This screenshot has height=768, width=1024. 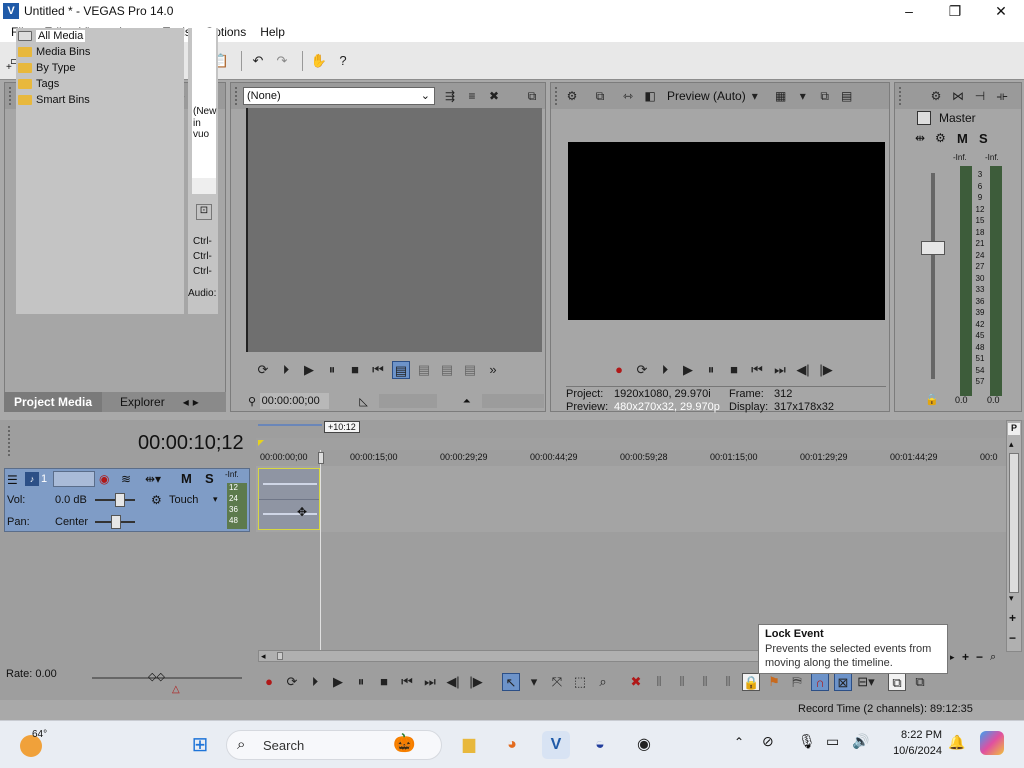 I want to click on cursor-handle, so click(x=321, y=458).